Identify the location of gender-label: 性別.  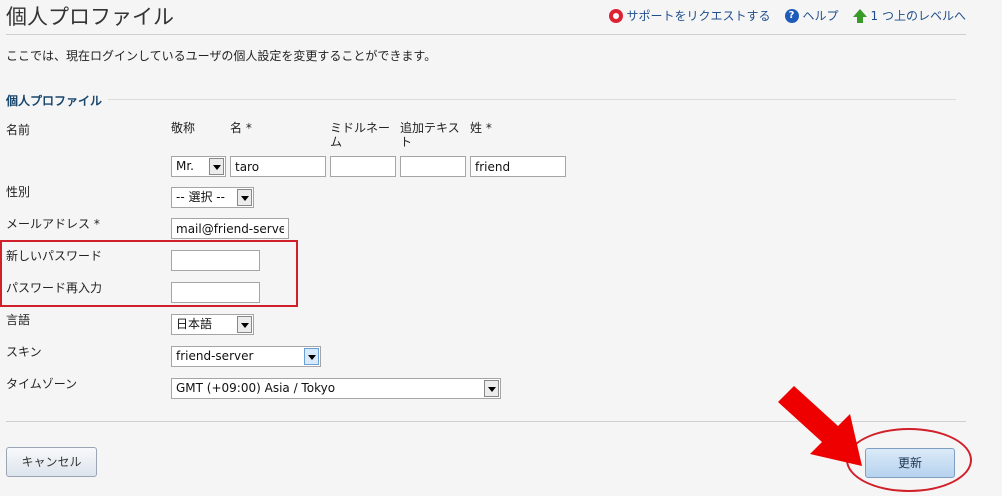
(18, 192).